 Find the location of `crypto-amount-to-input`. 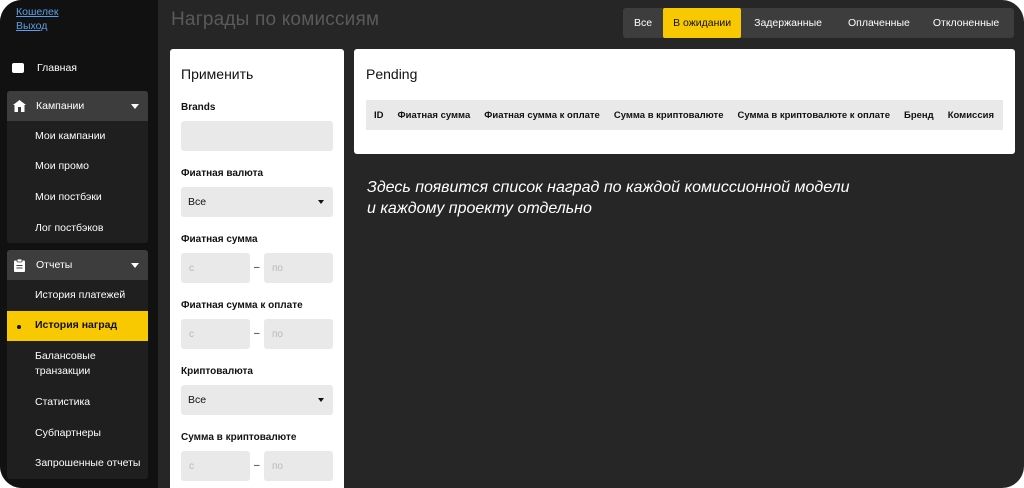

crypto-amount-to-input is located at coordinates (298, 466).